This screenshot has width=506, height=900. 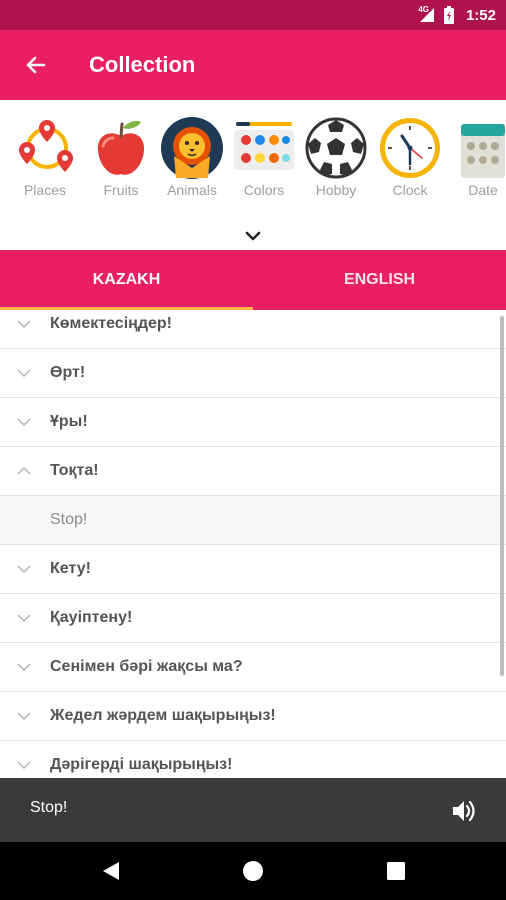 What do you see at coordinates (91, 617) in the screenshot?
I see `phrase-text: Қауіптену!` at bounding box center [91, 617].